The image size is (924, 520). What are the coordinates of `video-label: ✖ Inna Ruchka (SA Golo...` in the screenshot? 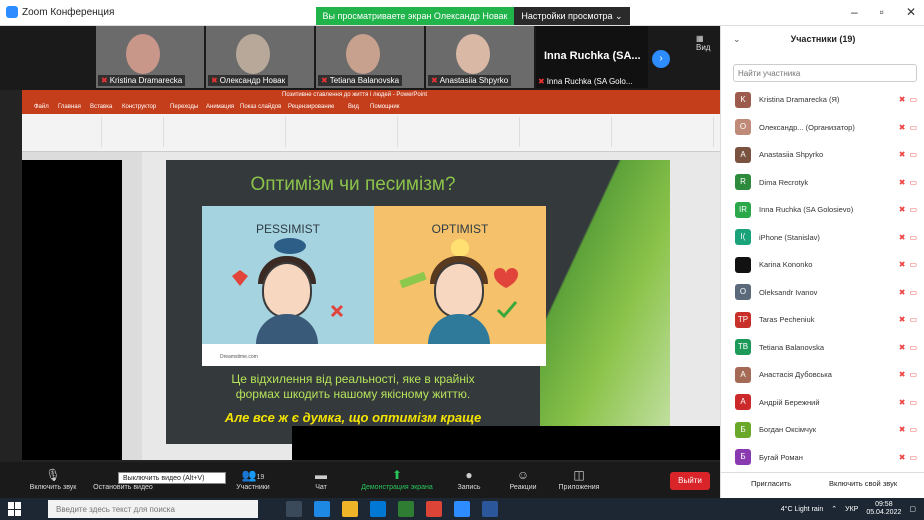 It's located at (585, 81).